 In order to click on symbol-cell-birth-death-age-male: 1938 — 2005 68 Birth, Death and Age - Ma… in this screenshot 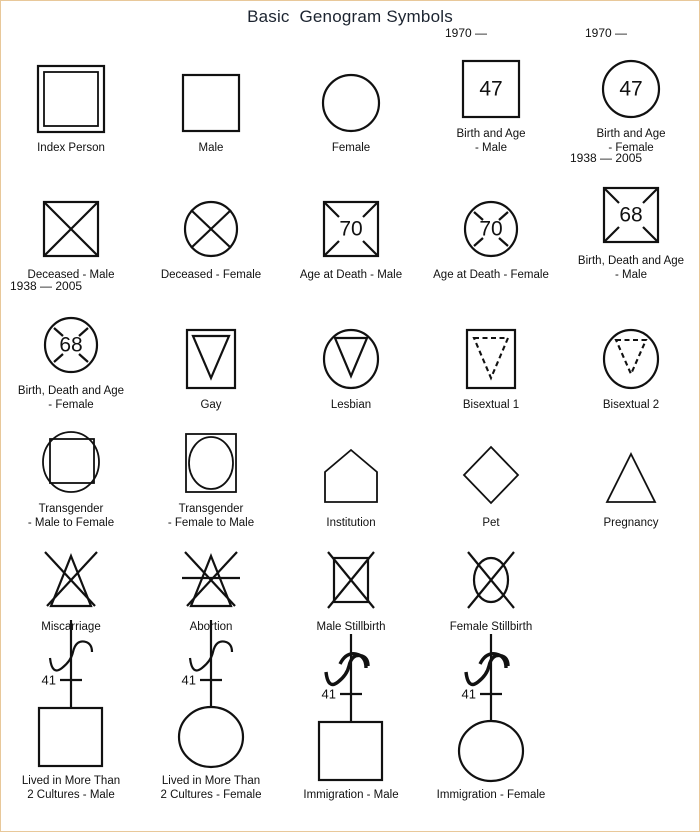, I will do `click(630, 216)`.